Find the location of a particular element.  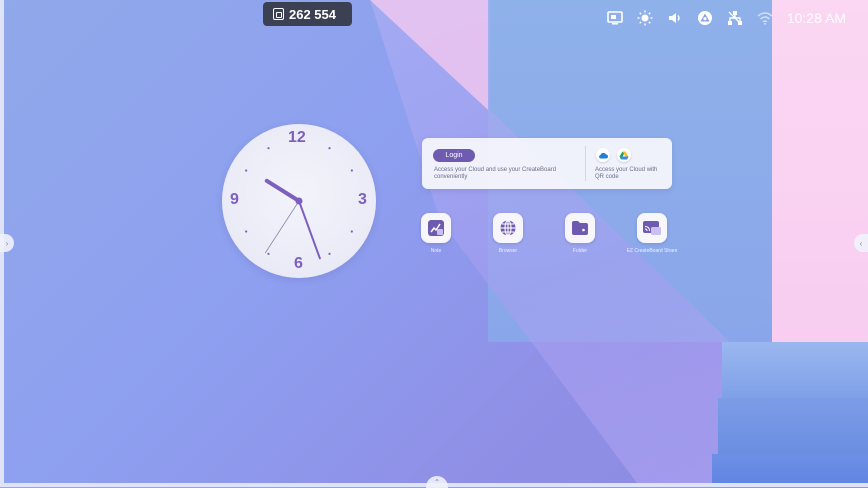

folder-app-tile is located at coordinates (580, 228).